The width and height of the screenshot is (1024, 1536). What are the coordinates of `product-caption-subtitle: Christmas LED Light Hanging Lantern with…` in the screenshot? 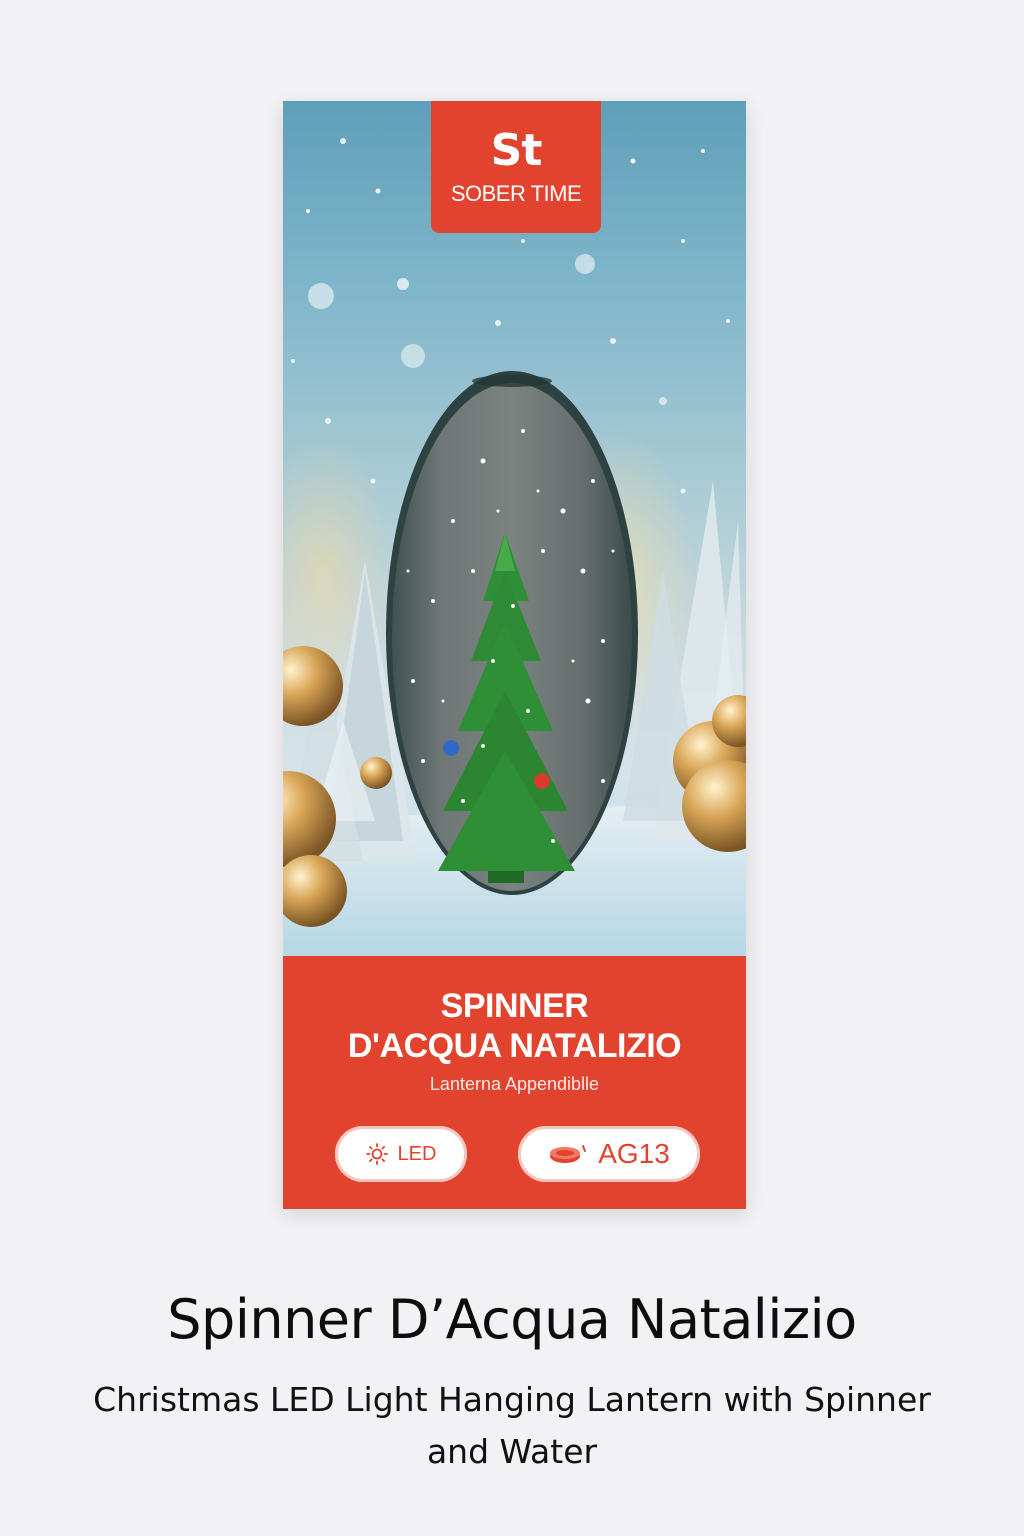 It's located at (512, 1425).